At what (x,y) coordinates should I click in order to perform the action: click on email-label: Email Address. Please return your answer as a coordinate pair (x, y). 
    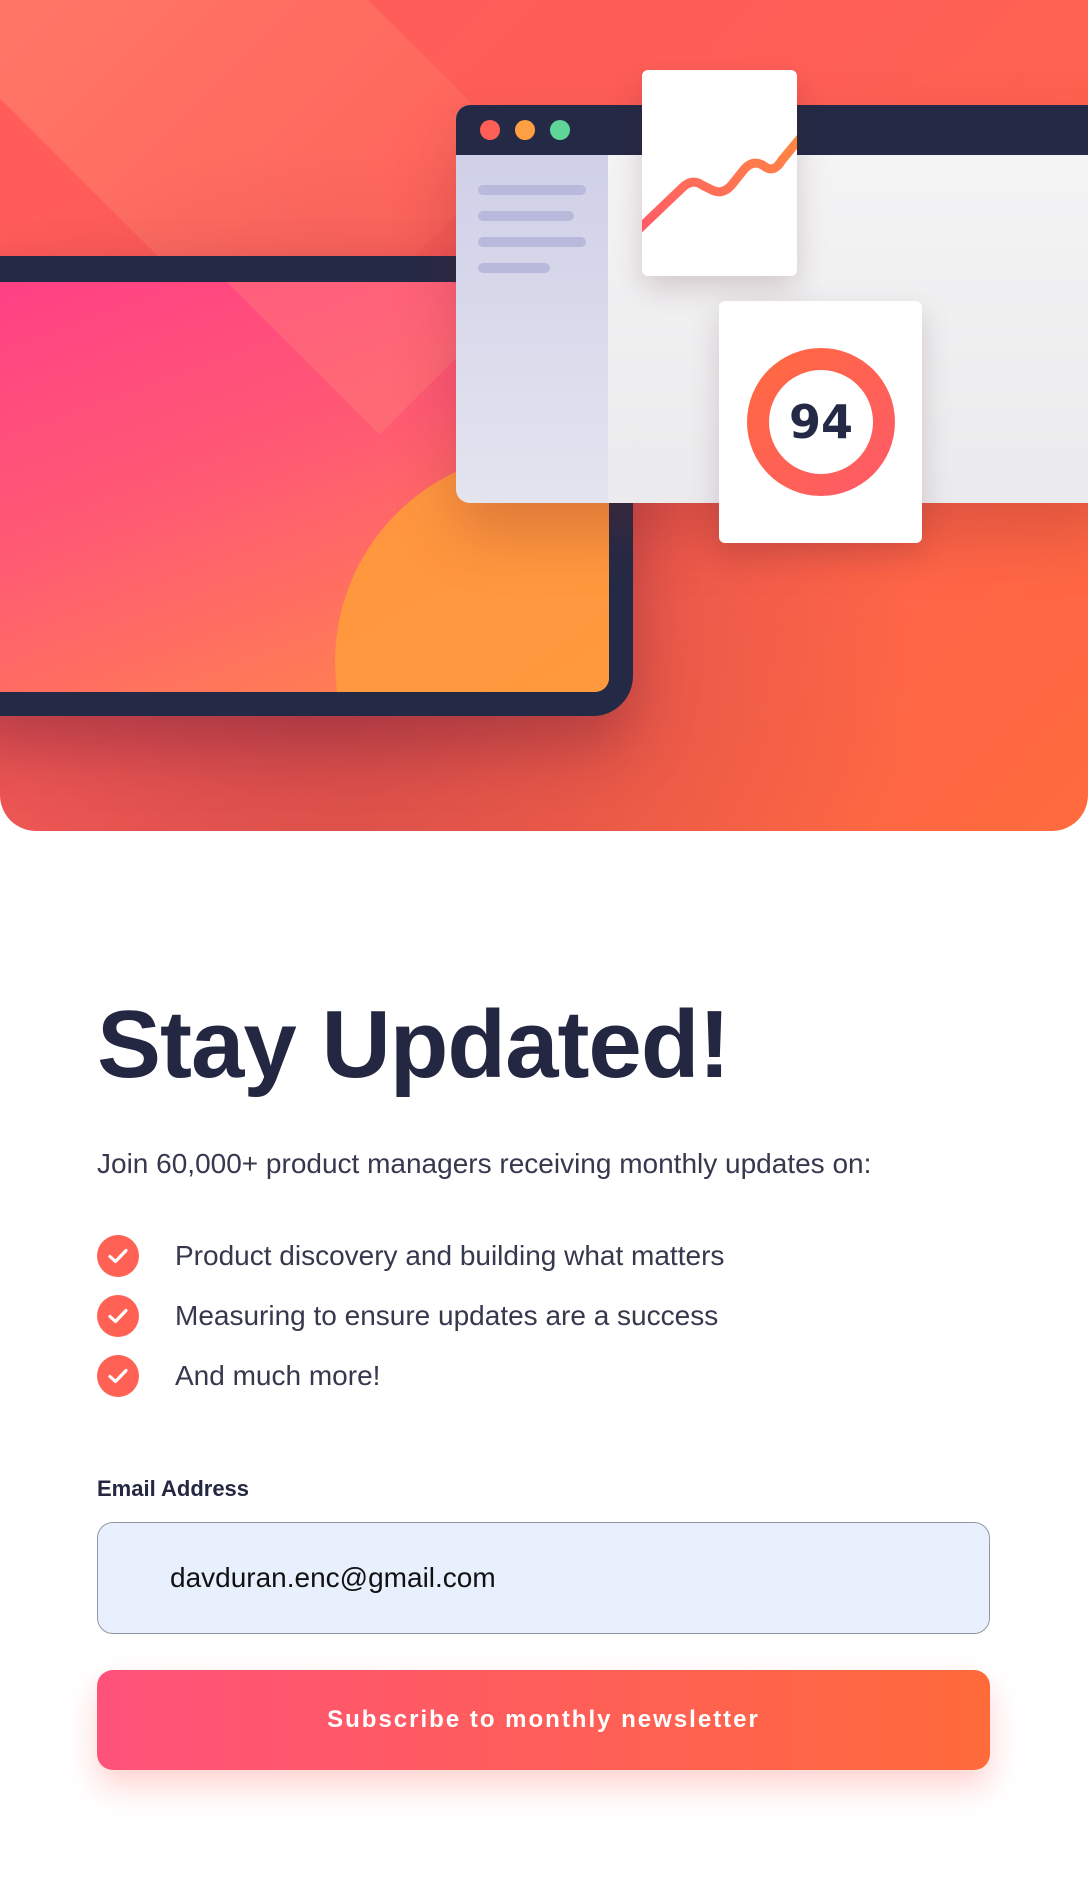
    Looking at the image, I should click on (173, 1488).